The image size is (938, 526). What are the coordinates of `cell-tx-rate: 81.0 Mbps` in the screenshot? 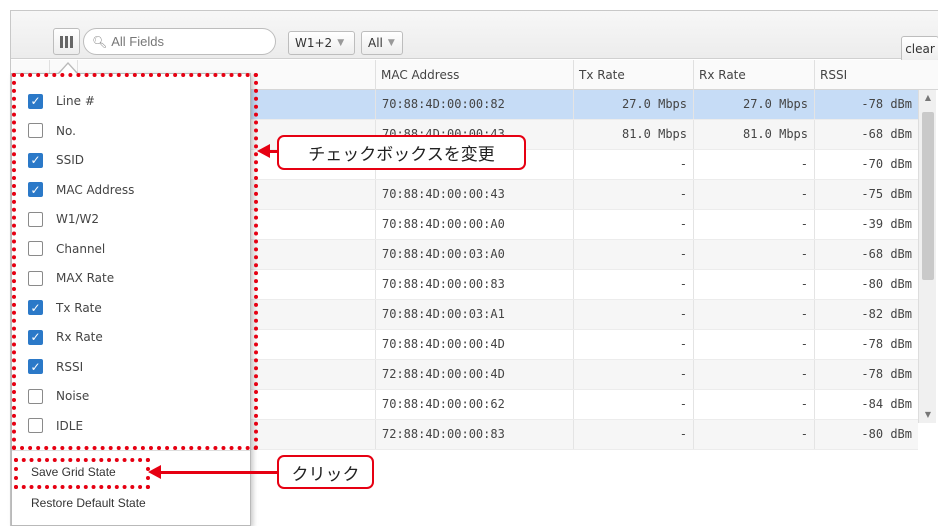 It's located at (633, 134).